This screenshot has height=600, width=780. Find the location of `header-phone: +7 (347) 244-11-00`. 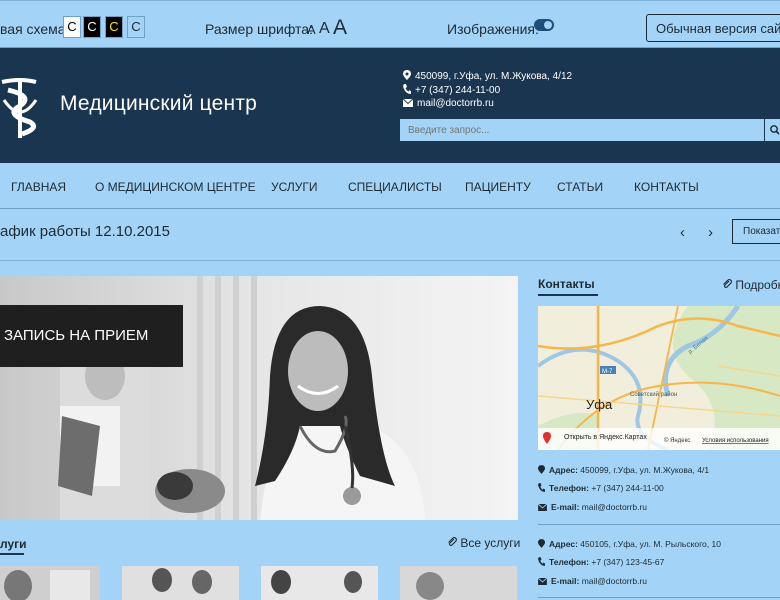

header-phone: +7 (347) 244-11-00 is located at coordinates (451, 90).